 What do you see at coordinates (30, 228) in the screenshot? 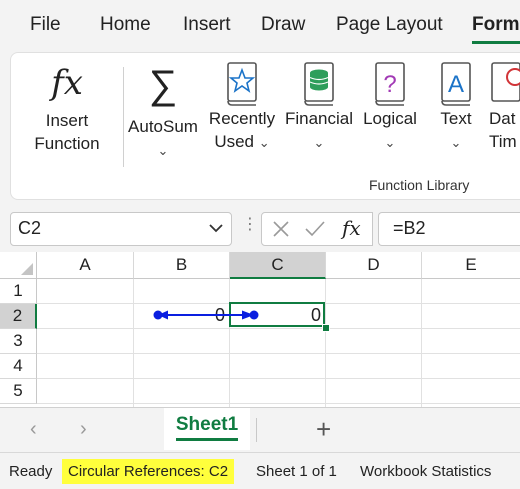
I see `name-box-value: C2` at bounding box center [30, 228].